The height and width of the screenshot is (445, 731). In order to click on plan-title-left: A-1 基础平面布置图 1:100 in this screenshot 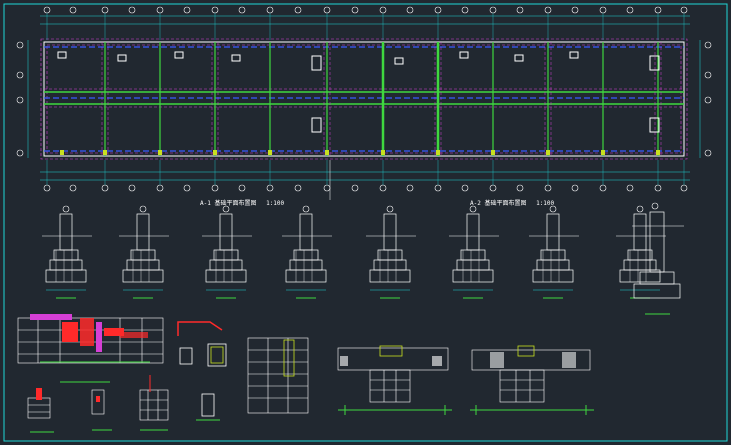, I will do `click(242, 202)`.